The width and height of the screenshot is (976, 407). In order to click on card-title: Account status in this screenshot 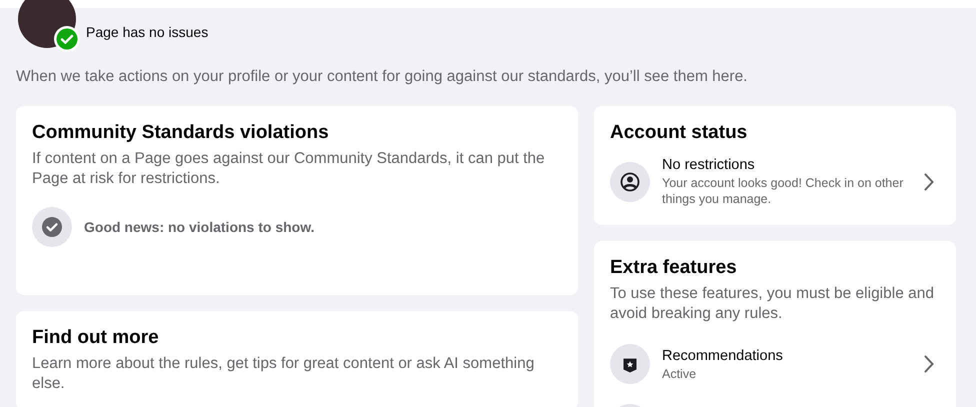, I will do `click(679, 133)`.